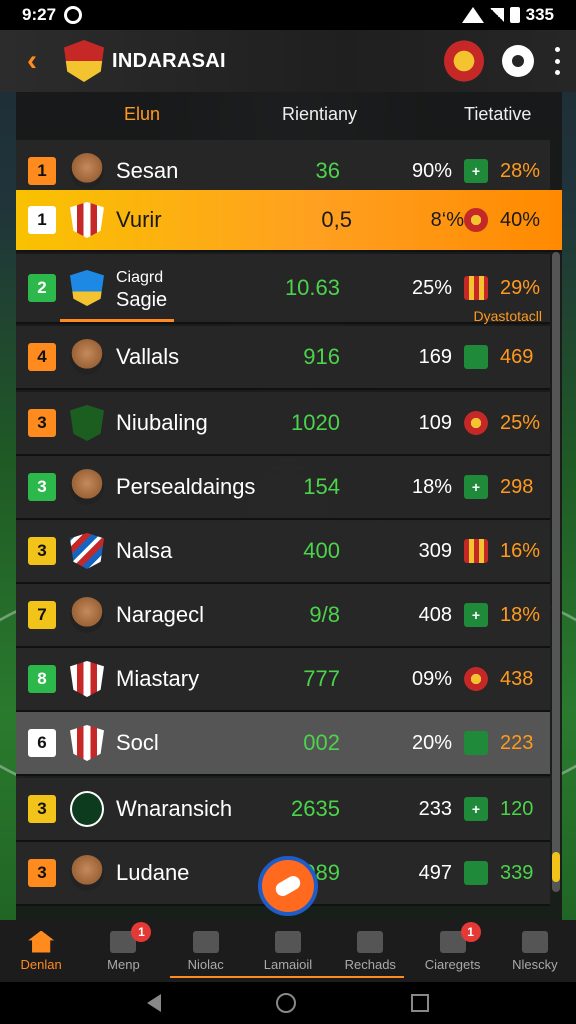 The width and height of the screenshot is (576, 1024). Describe the element at coordinates (557, 61) in the screenshot. I see `more-options-icon` at that location.